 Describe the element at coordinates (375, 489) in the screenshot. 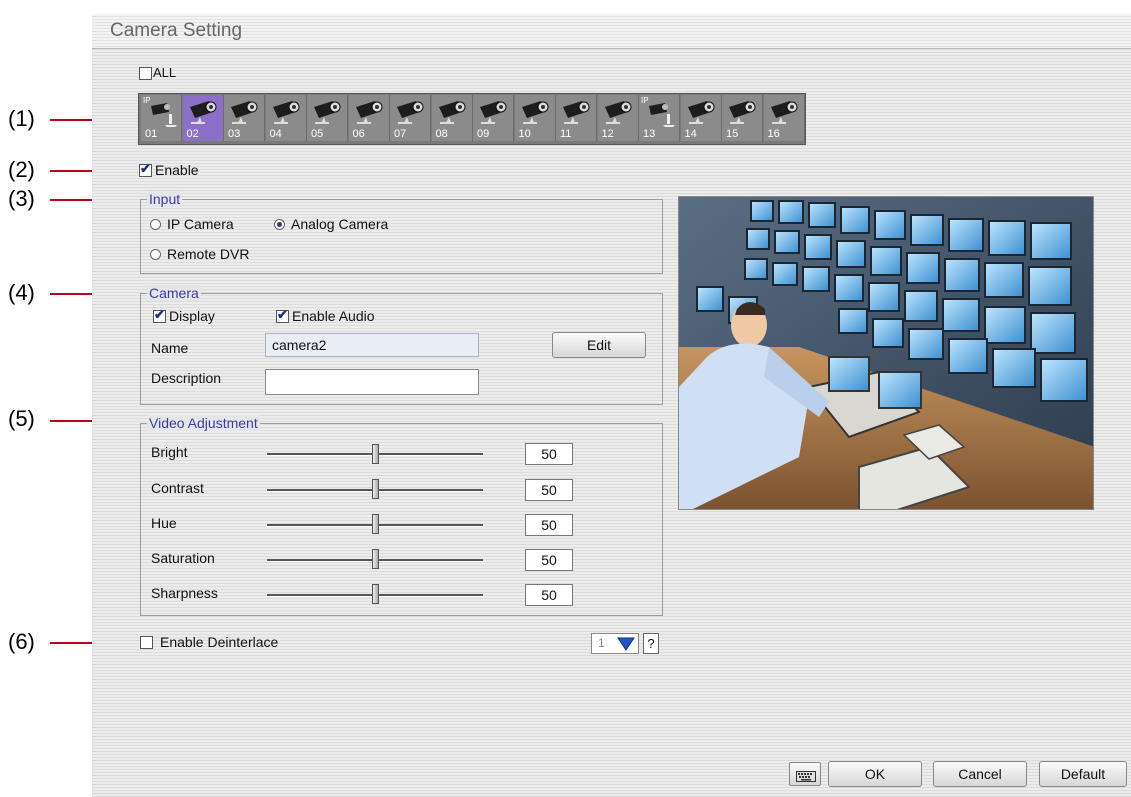

I see `contrast-slider-thumb` at that location.